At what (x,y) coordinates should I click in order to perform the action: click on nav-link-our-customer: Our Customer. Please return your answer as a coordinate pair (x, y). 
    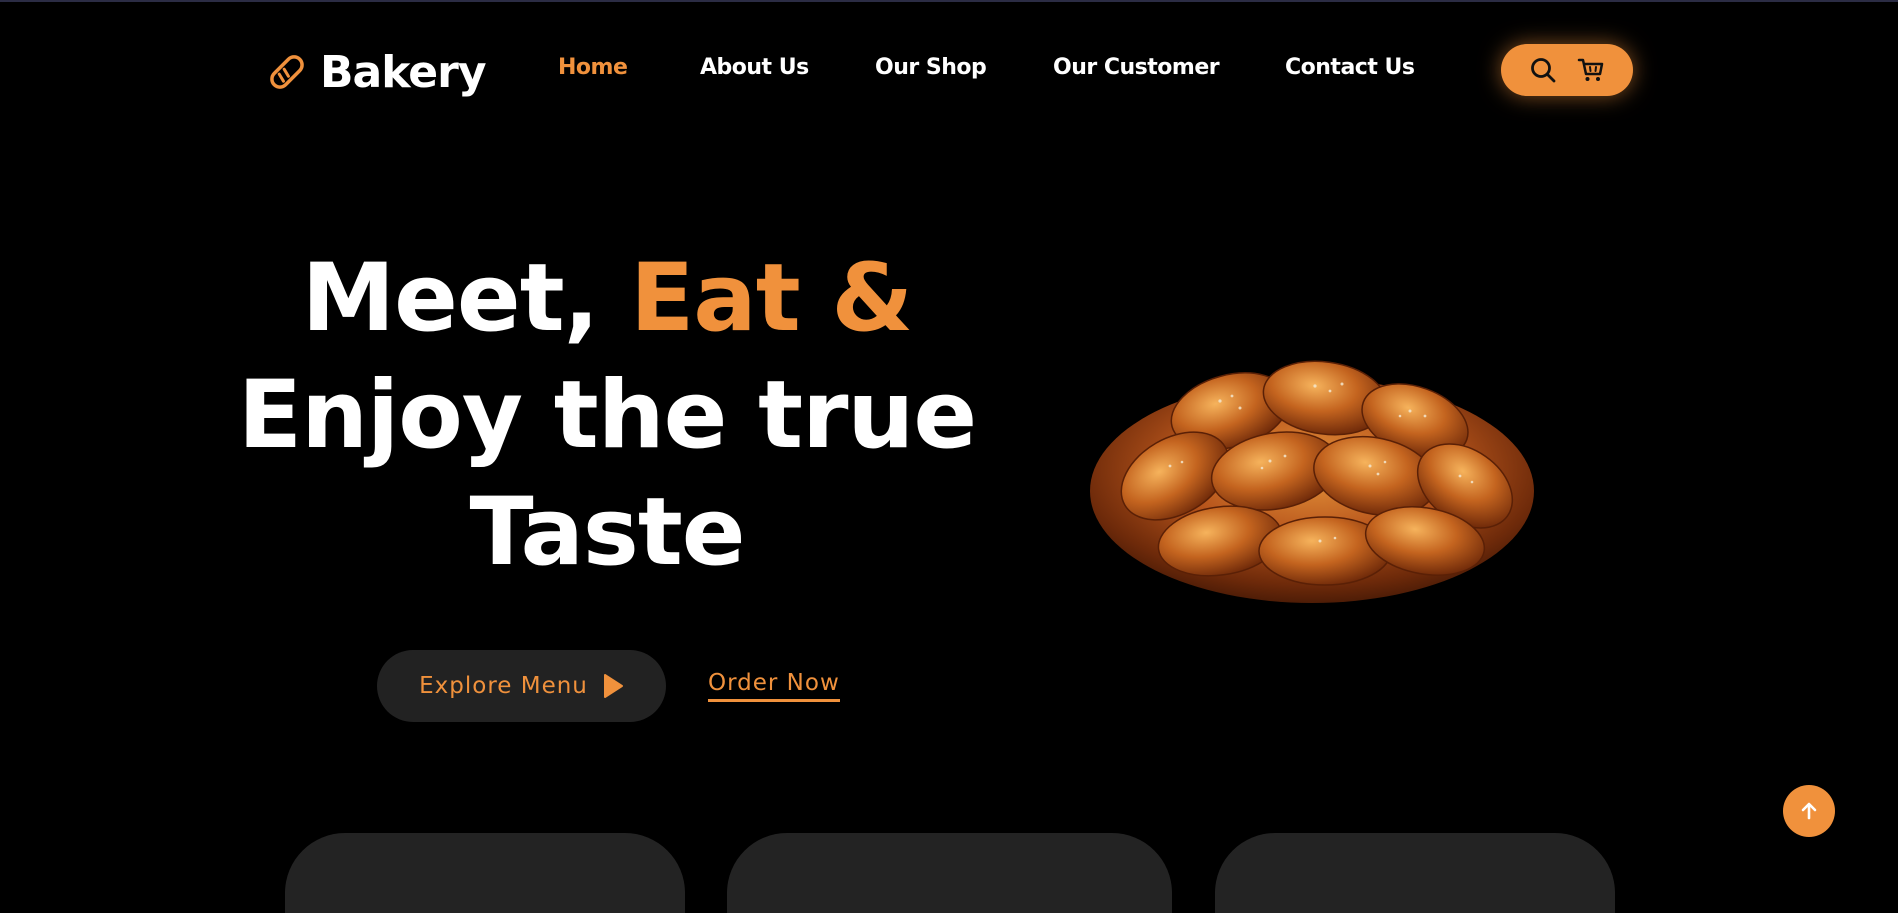
    Looking at the image, I should click on (1136, 67).